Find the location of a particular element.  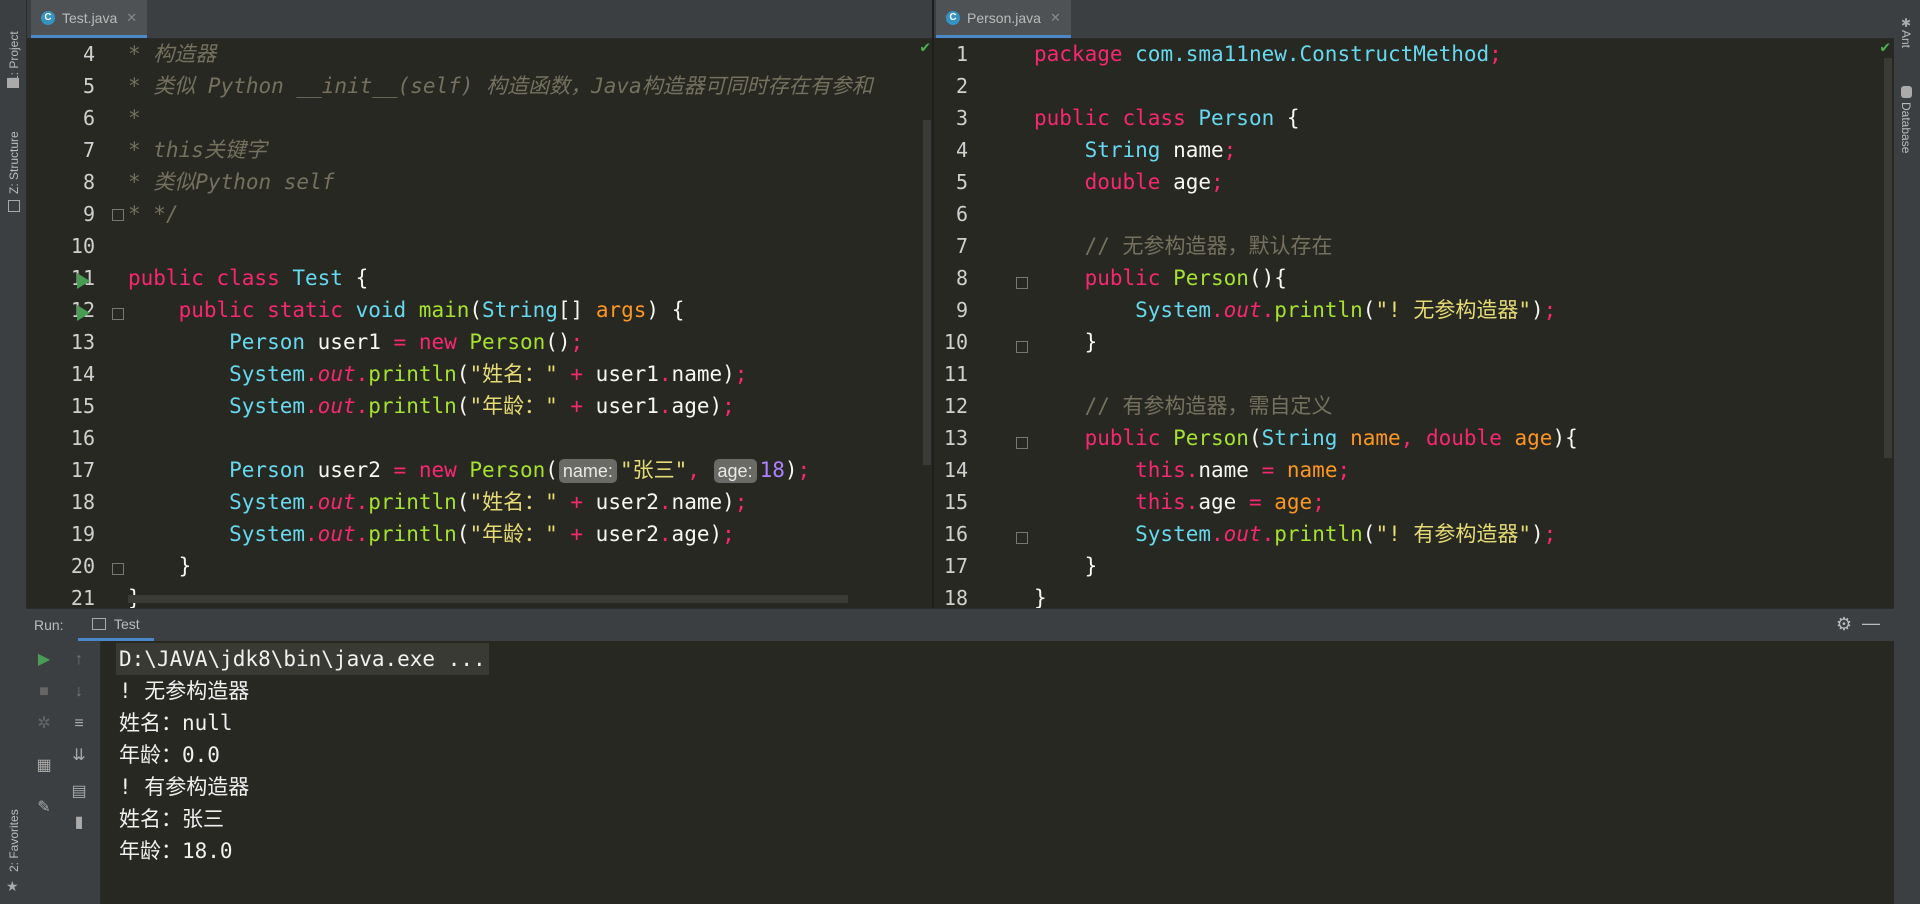

code-line: * is located at coordinates (134, 118).